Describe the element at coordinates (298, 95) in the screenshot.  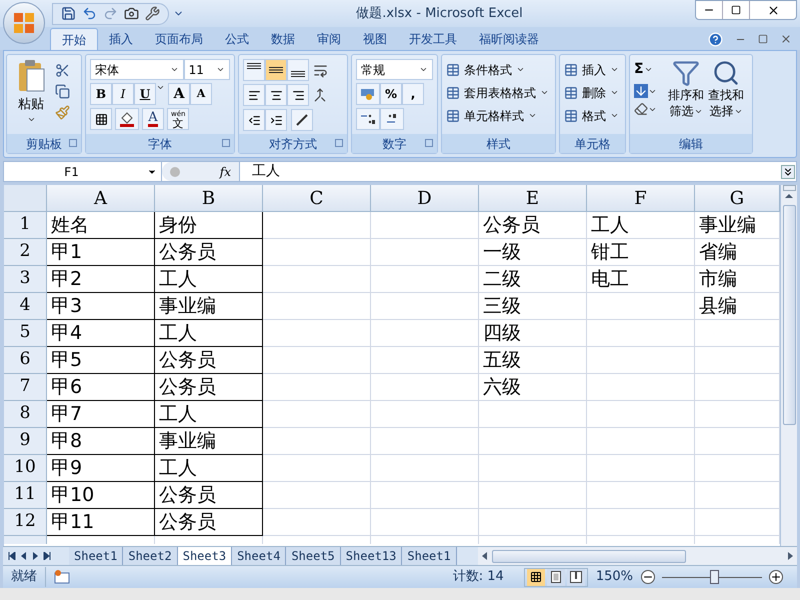
I see `align-right-button` at that location.